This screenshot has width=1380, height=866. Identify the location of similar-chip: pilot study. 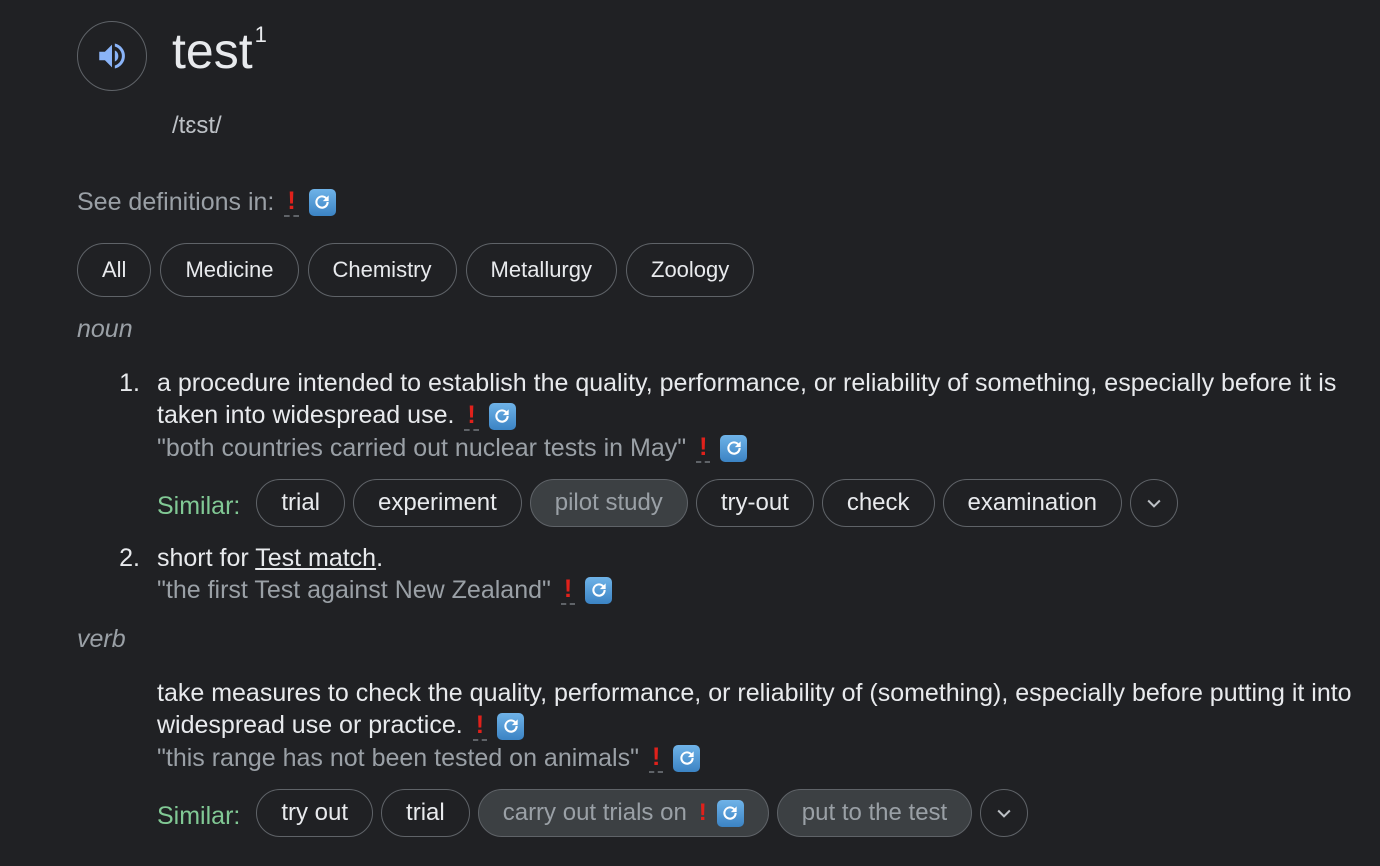
(608, 503).